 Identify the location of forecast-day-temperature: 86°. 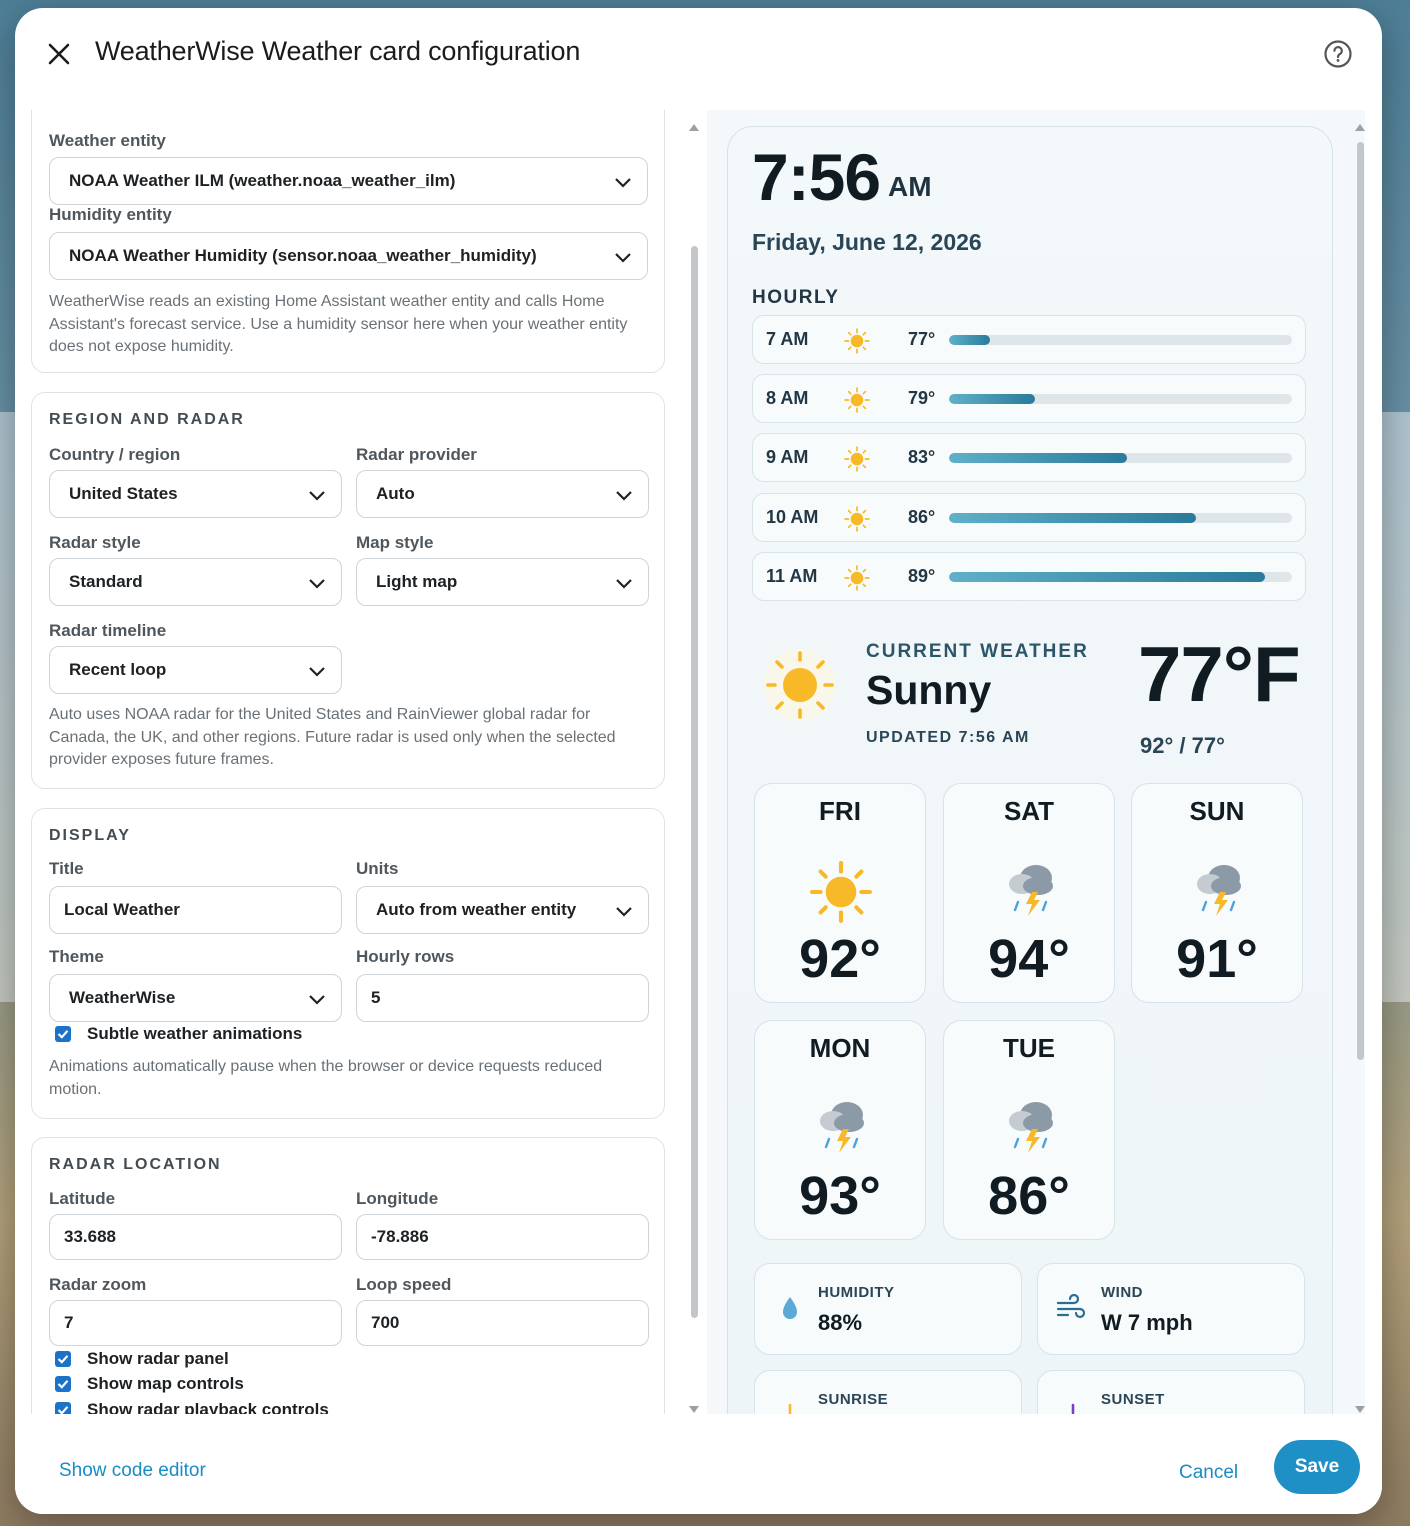
(1029, 1196).